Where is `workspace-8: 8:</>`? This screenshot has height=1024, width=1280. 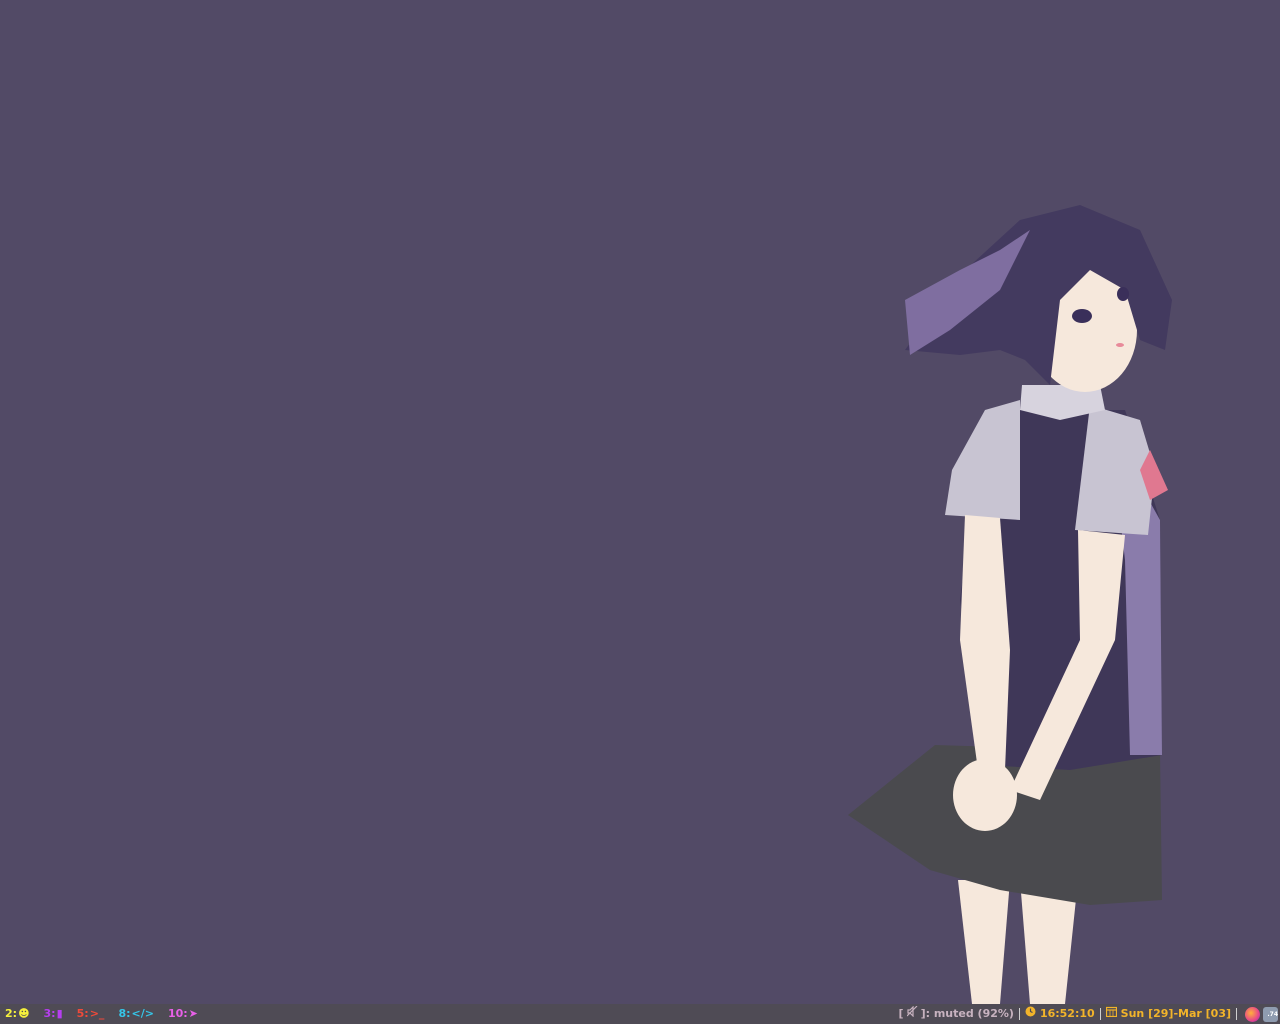
workspace-8: 8:</> is located at coordinates (136, 1014).